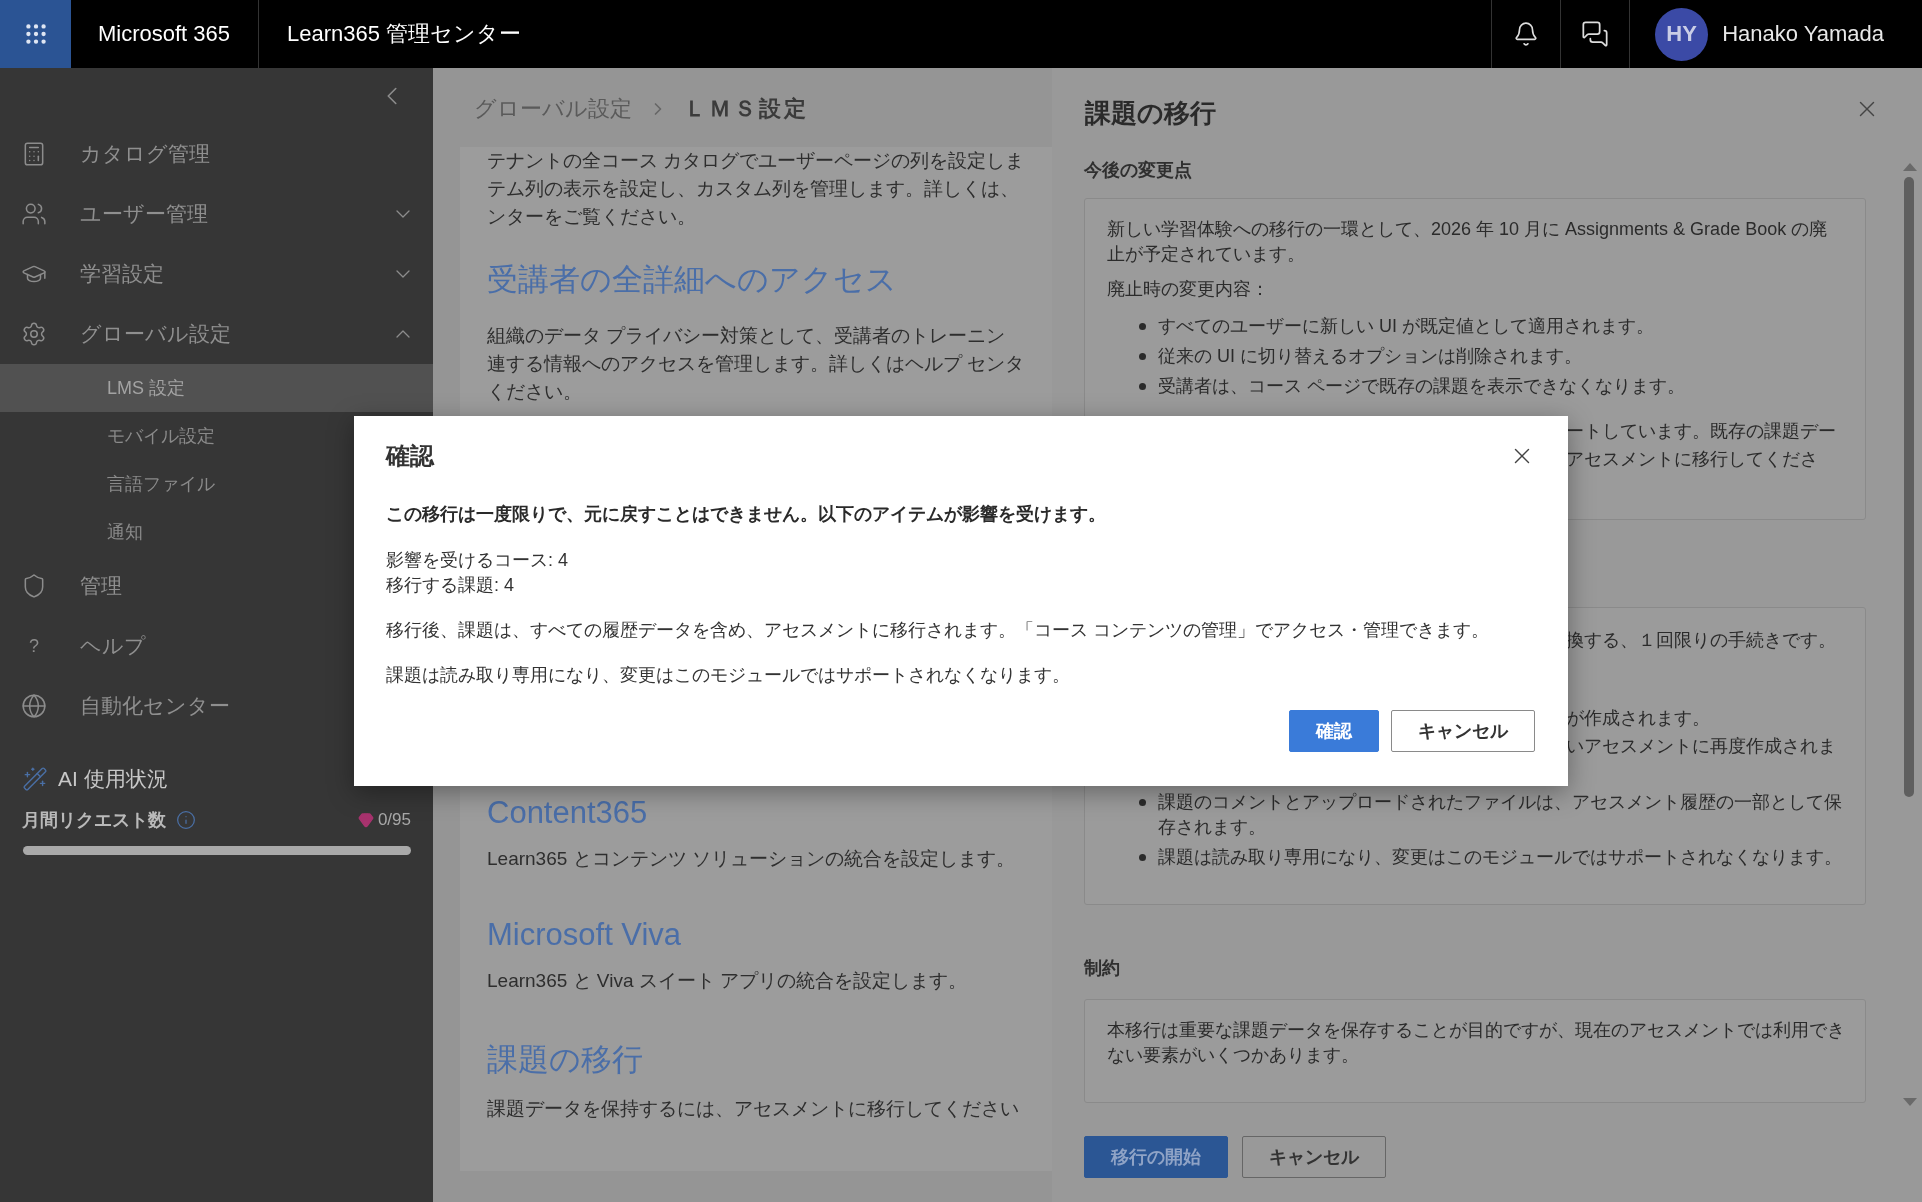  I want to click on panel-text: が作成されます。, so click(1638, 718).